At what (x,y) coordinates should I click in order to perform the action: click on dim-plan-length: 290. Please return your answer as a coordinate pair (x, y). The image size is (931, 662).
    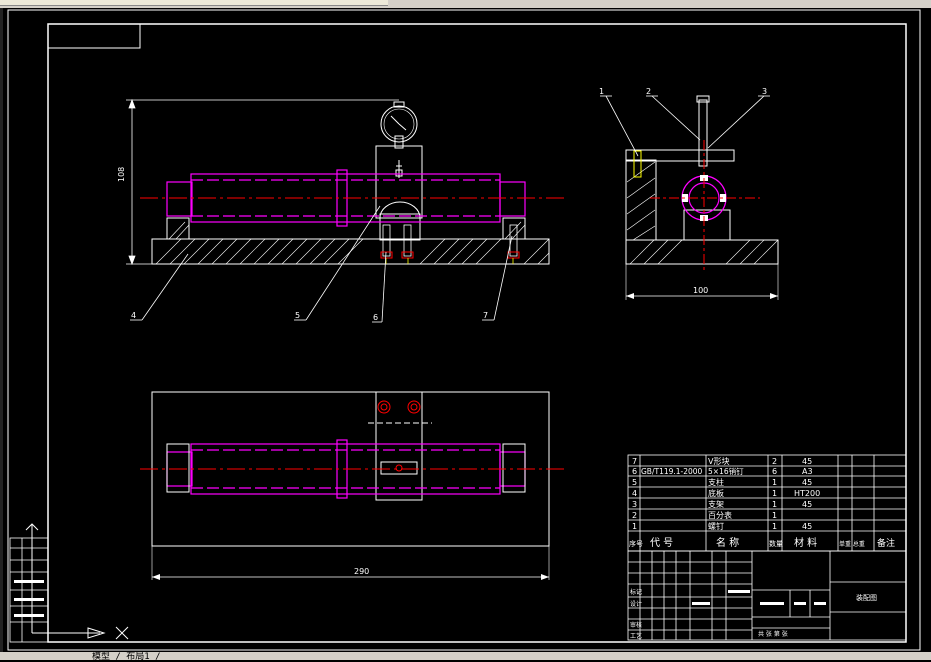
    Looking at the image, I should click on (361, 571).